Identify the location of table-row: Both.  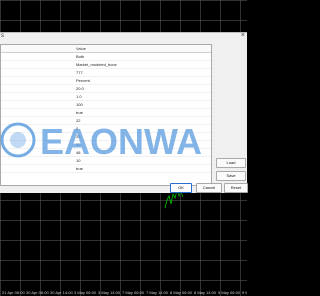
(106, 57).